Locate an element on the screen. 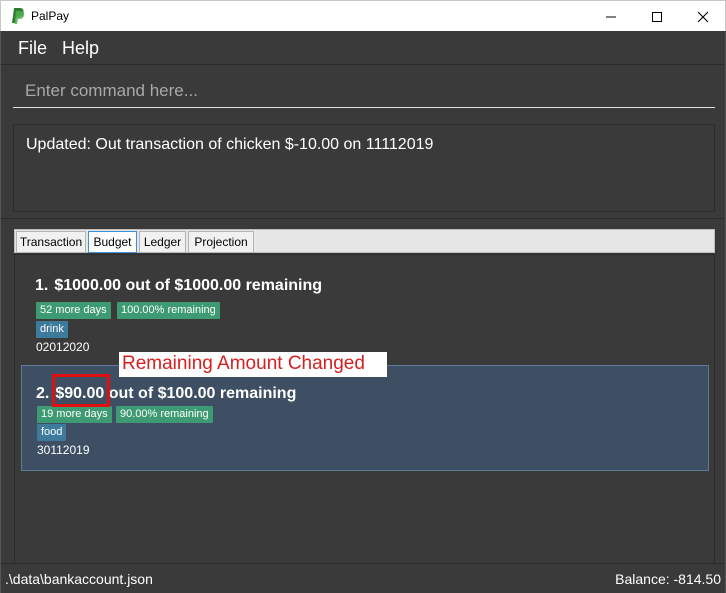 Image resolution: width=726 pixels, height=593 pixels. balance: Balance: -814.50 is located at coordinates (668, 579).